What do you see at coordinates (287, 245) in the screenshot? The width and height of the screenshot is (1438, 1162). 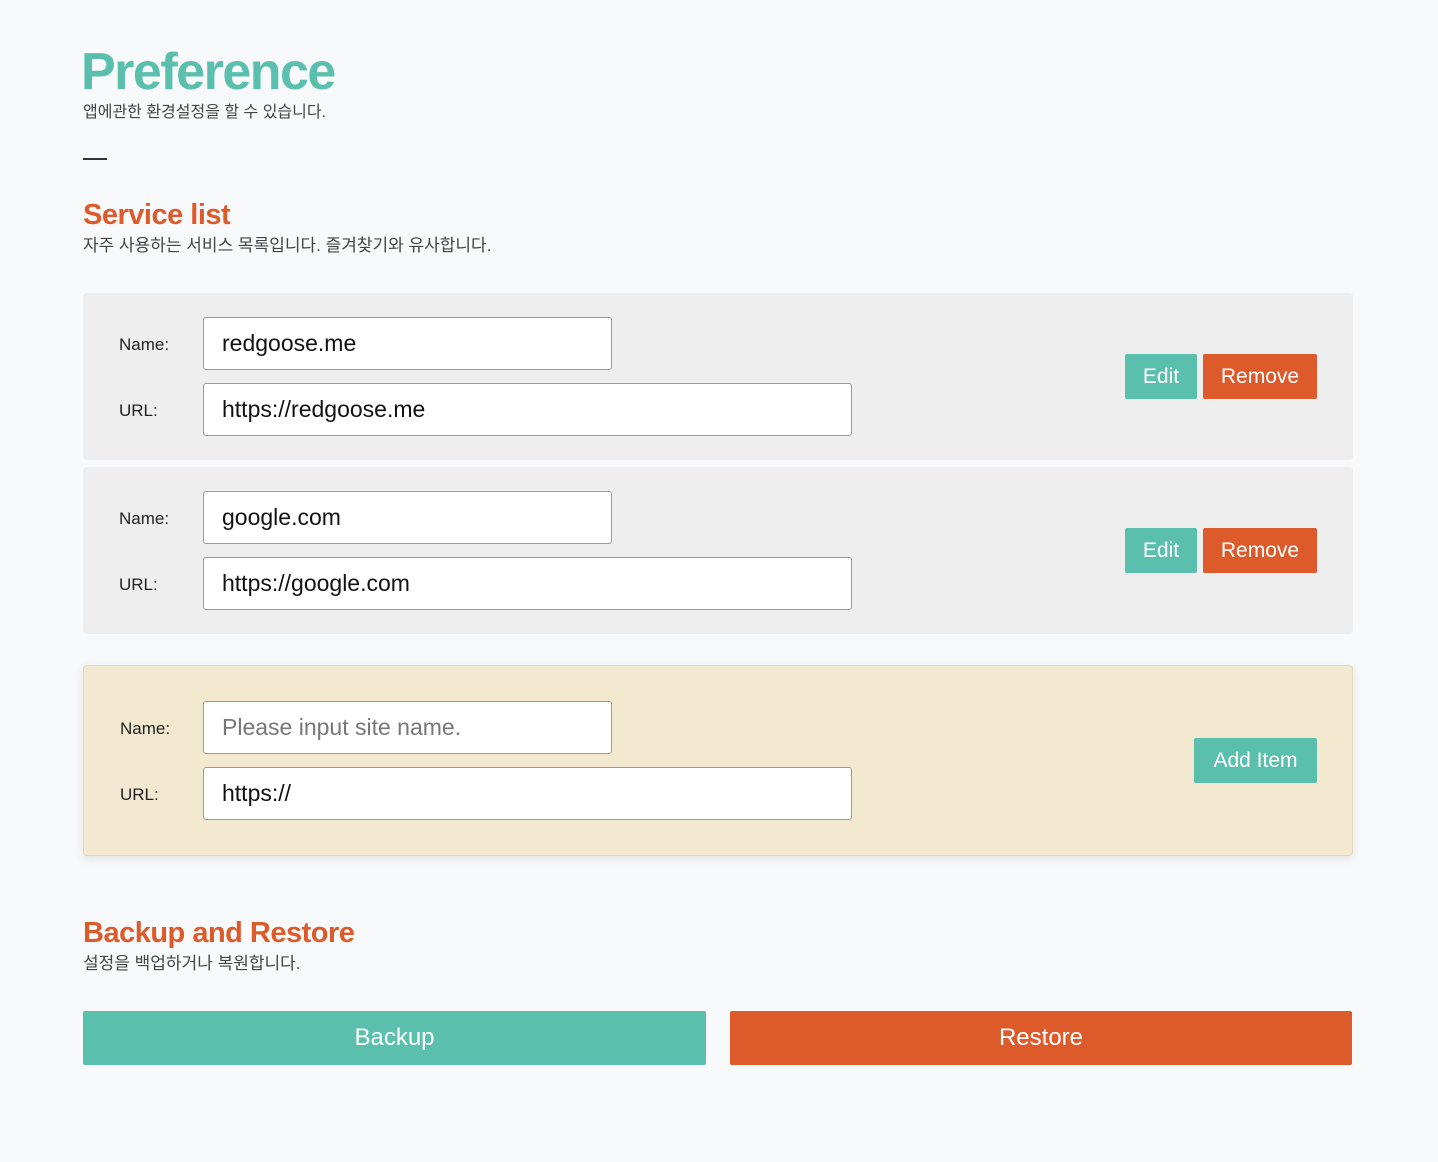 I see `service-list-description: 자주 사용하는 서비스 목록입니다. 즐겨찾기와 유사합니다.` at bounding box center [287, 245].